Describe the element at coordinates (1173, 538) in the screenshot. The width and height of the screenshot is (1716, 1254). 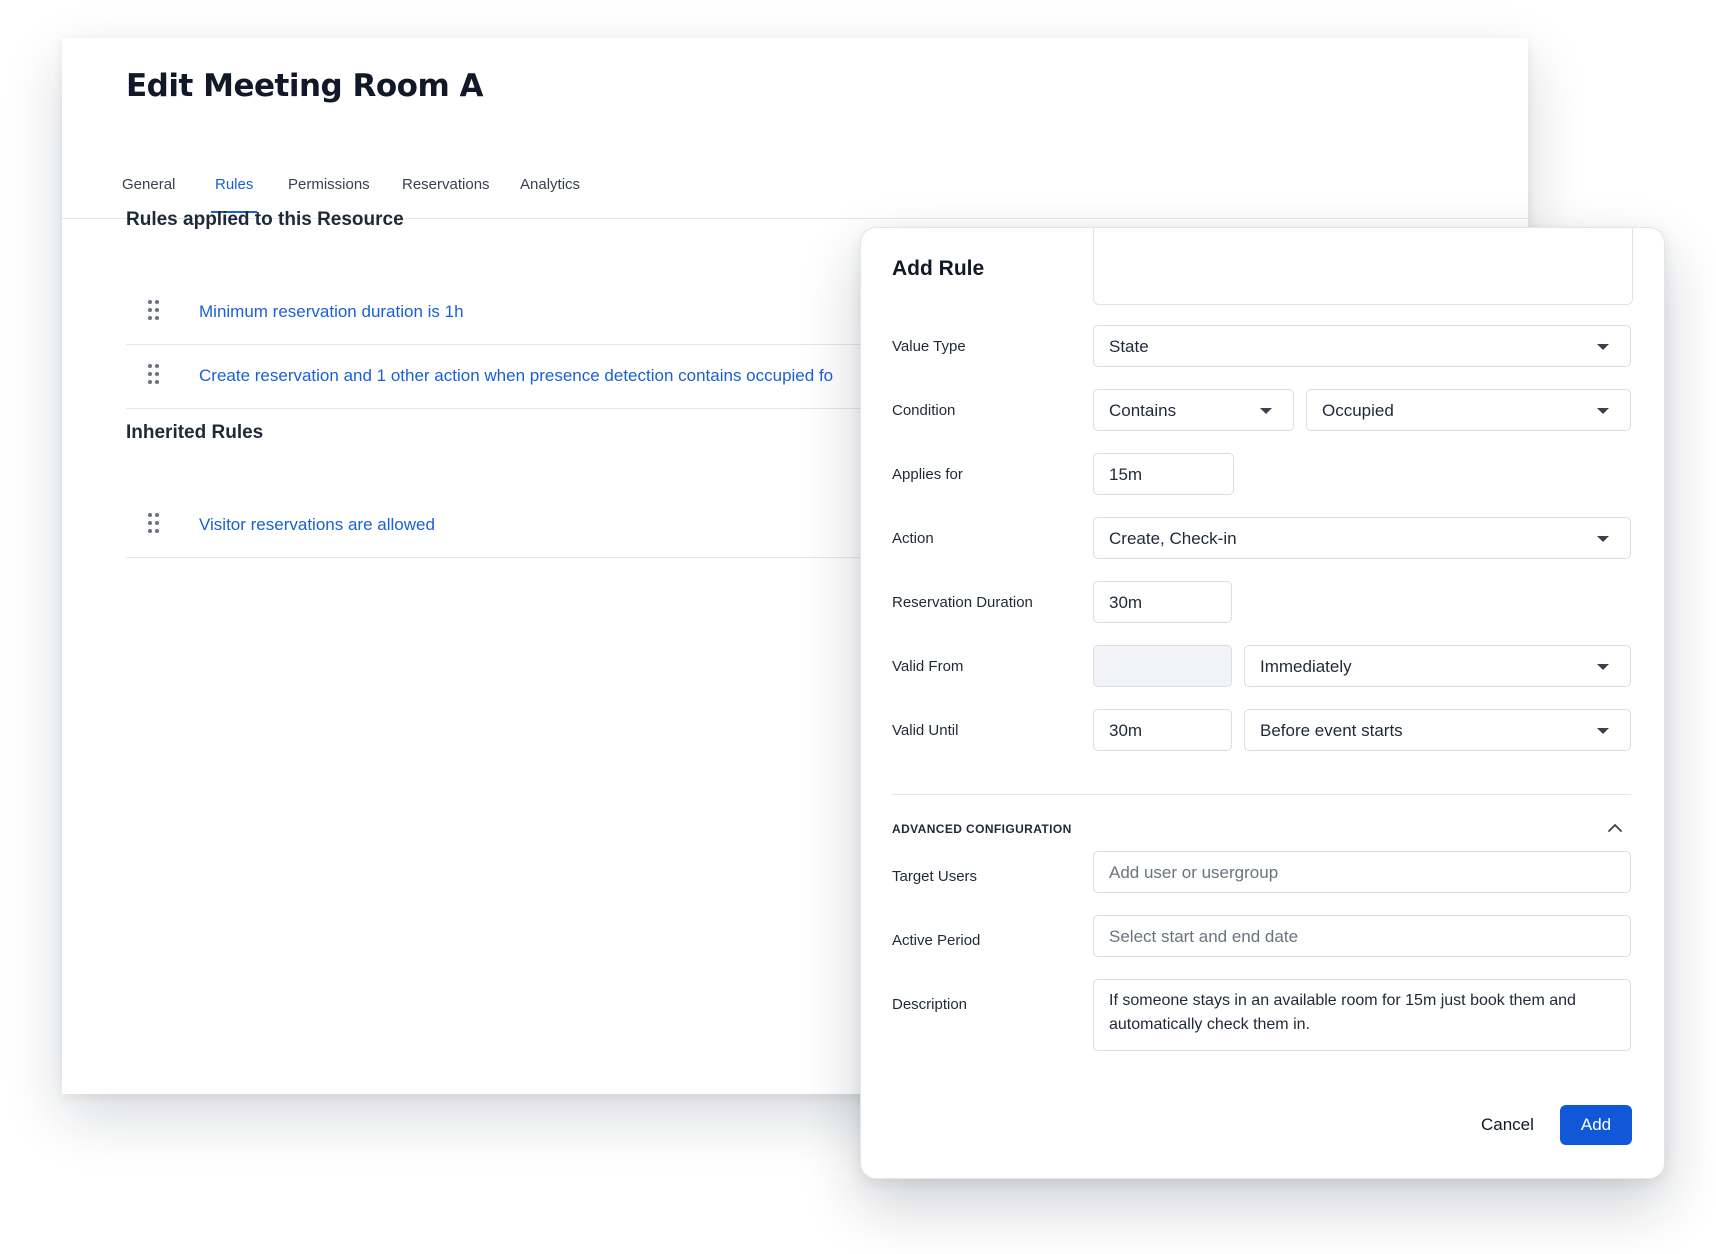
I see `action-value: Create, Check-in` at that location.